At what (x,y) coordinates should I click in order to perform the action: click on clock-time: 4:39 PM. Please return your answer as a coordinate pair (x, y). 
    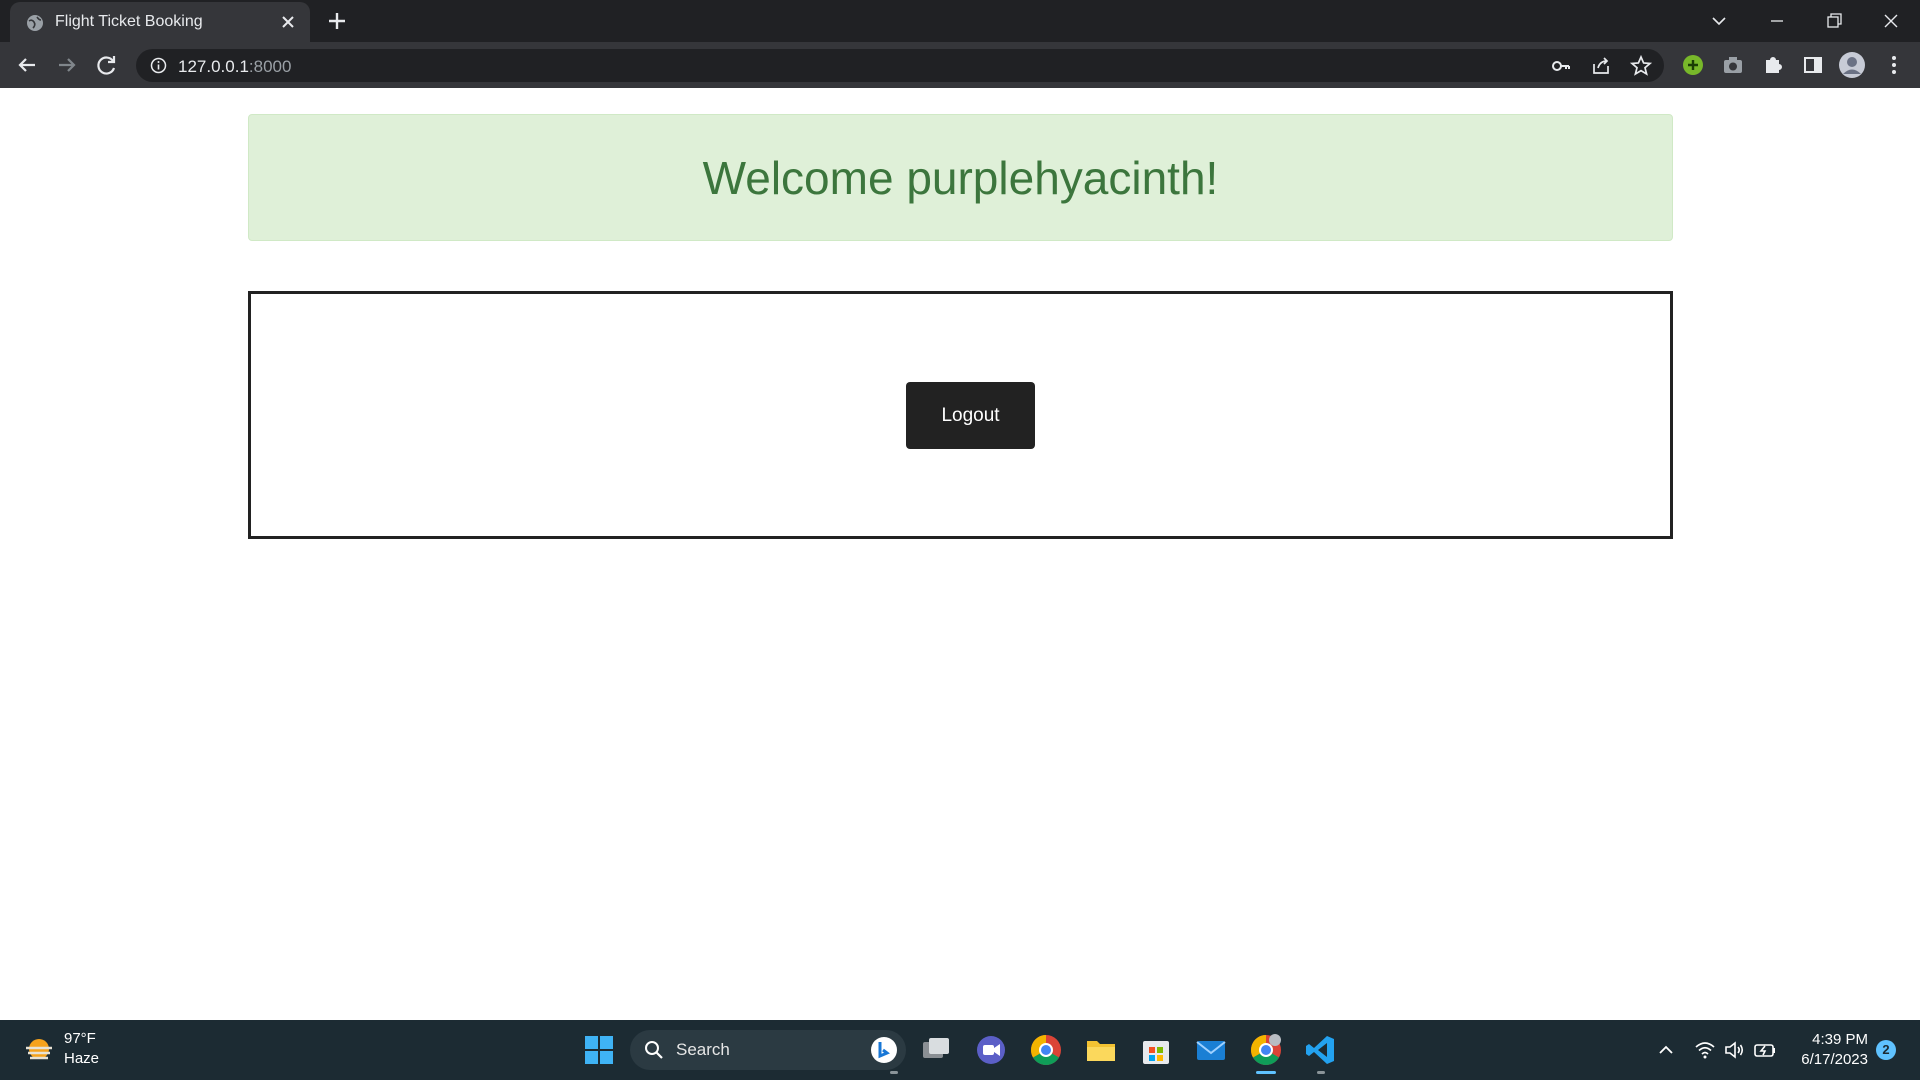
    Looking at the image, I should click on (1829, 1039).